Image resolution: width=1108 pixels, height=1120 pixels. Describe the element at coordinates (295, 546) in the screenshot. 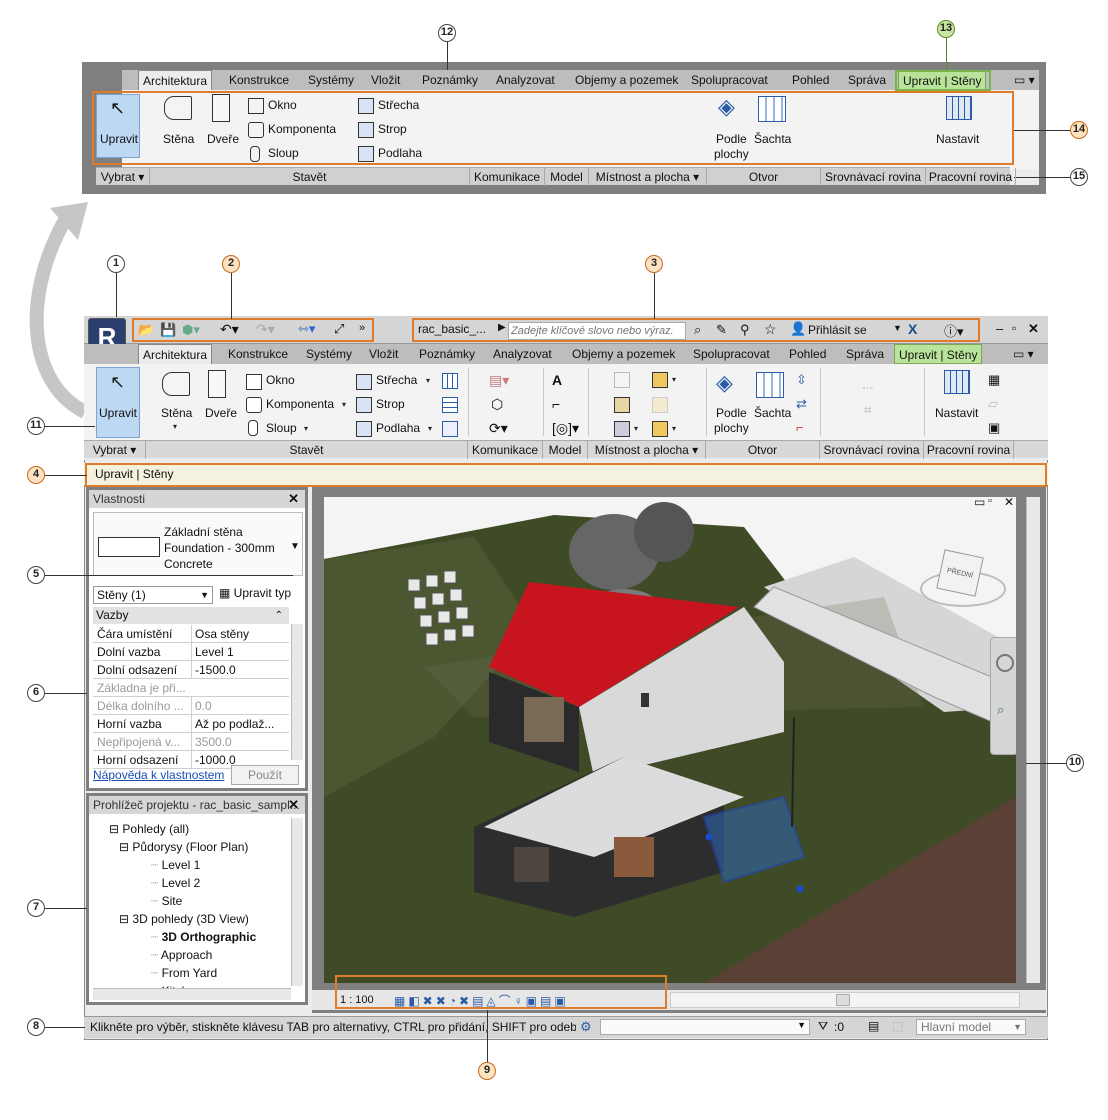

I see `type-dropdown-icon: ▼` at that location.